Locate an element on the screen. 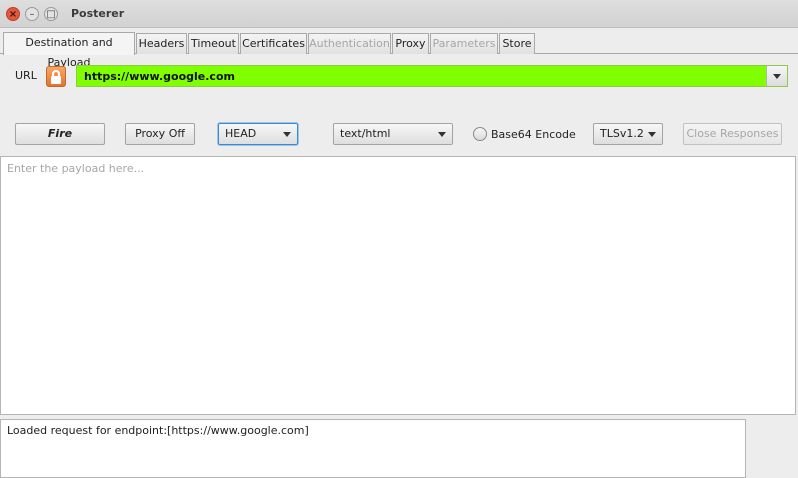  tls-version-select: TLSv1.2 is located at coordinates (628, 134).